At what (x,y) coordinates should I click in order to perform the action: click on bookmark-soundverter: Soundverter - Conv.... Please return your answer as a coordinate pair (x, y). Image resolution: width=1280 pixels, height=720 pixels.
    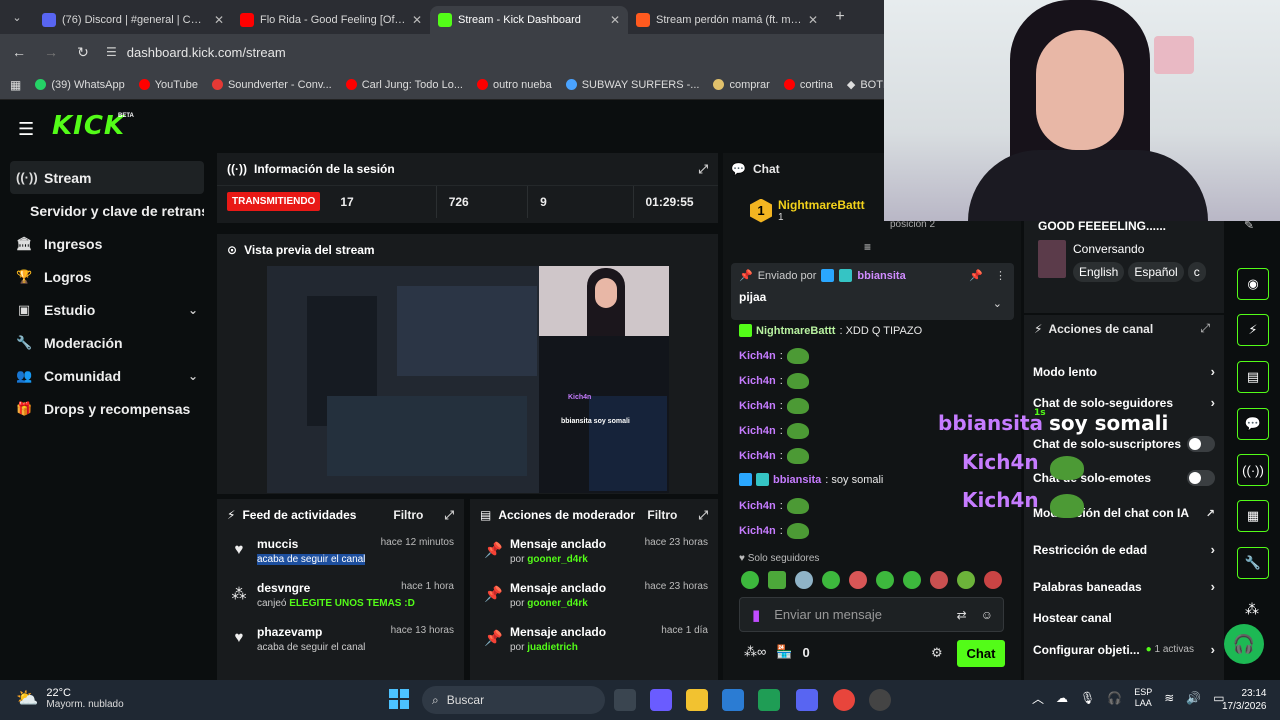
    Looking at the image, I should click on (271, 85).